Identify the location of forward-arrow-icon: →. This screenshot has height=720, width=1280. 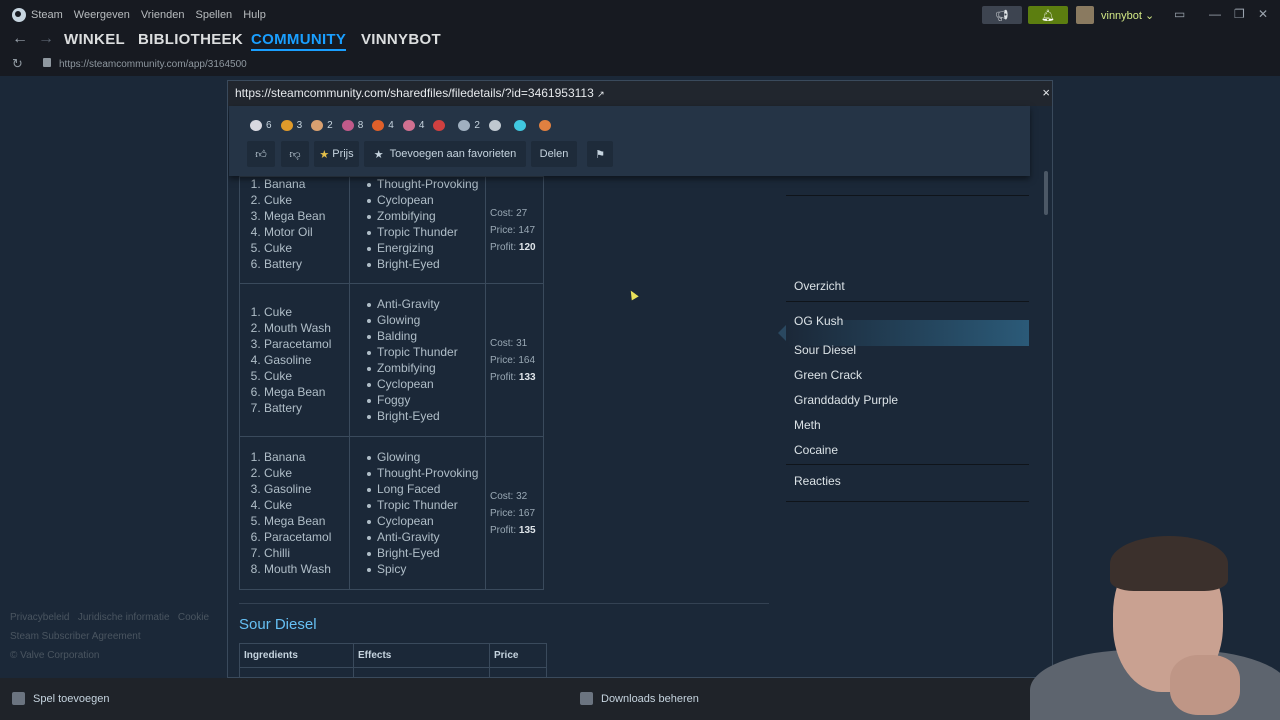
(46, 39).